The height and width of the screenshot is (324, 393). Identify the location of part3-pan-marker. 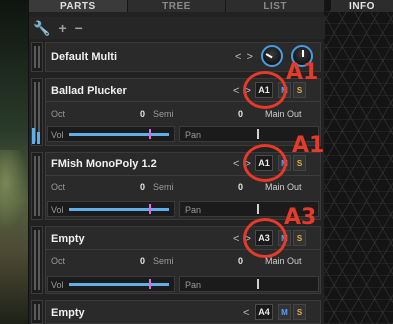
(258, 284).